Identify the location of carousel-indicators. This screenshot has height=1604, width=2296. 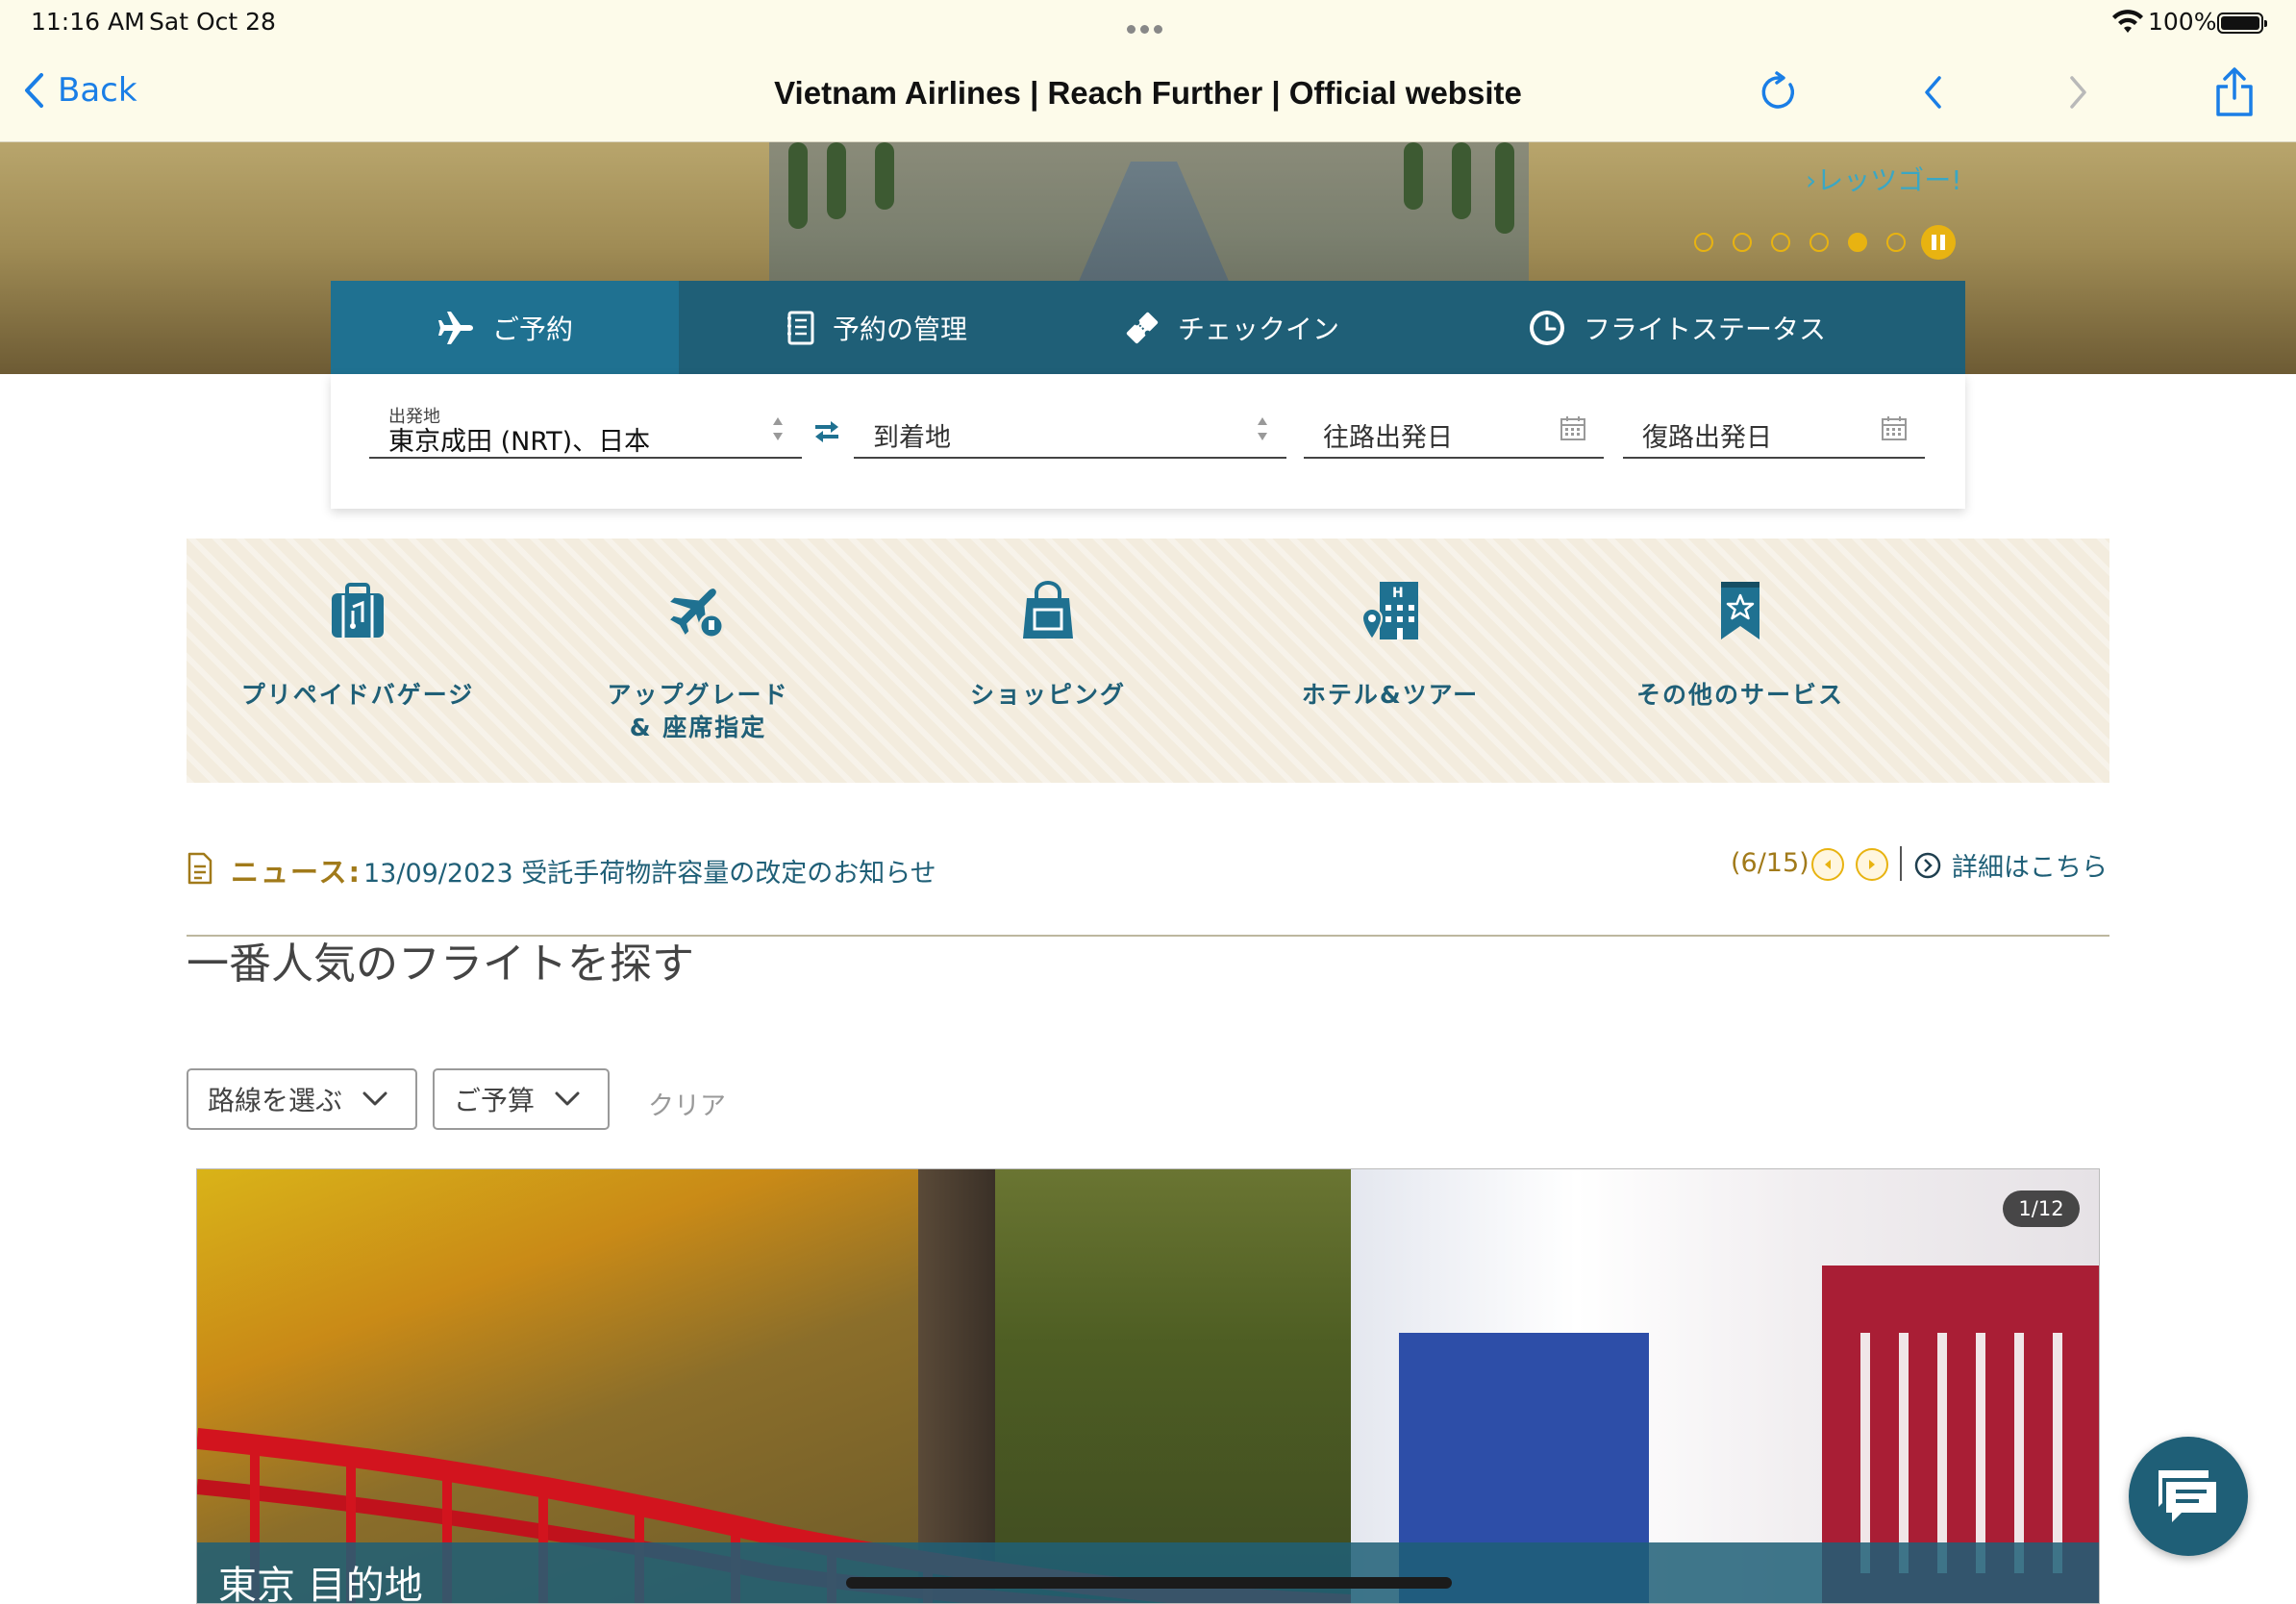
(1825, 242).